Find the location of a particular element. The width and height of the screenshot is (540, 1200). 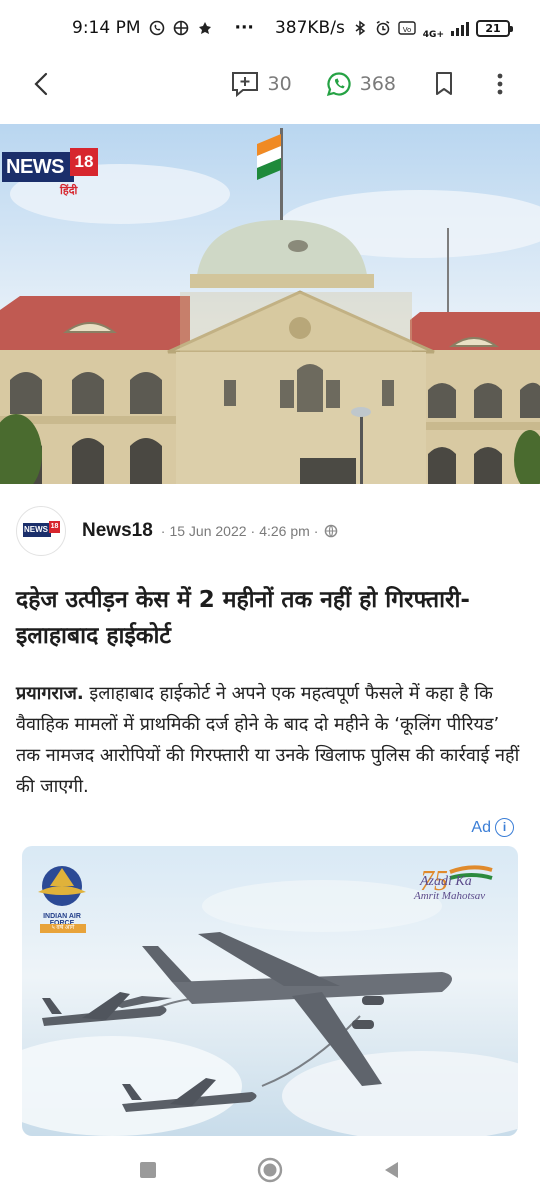

back-button is located at coordinates (42, 84).